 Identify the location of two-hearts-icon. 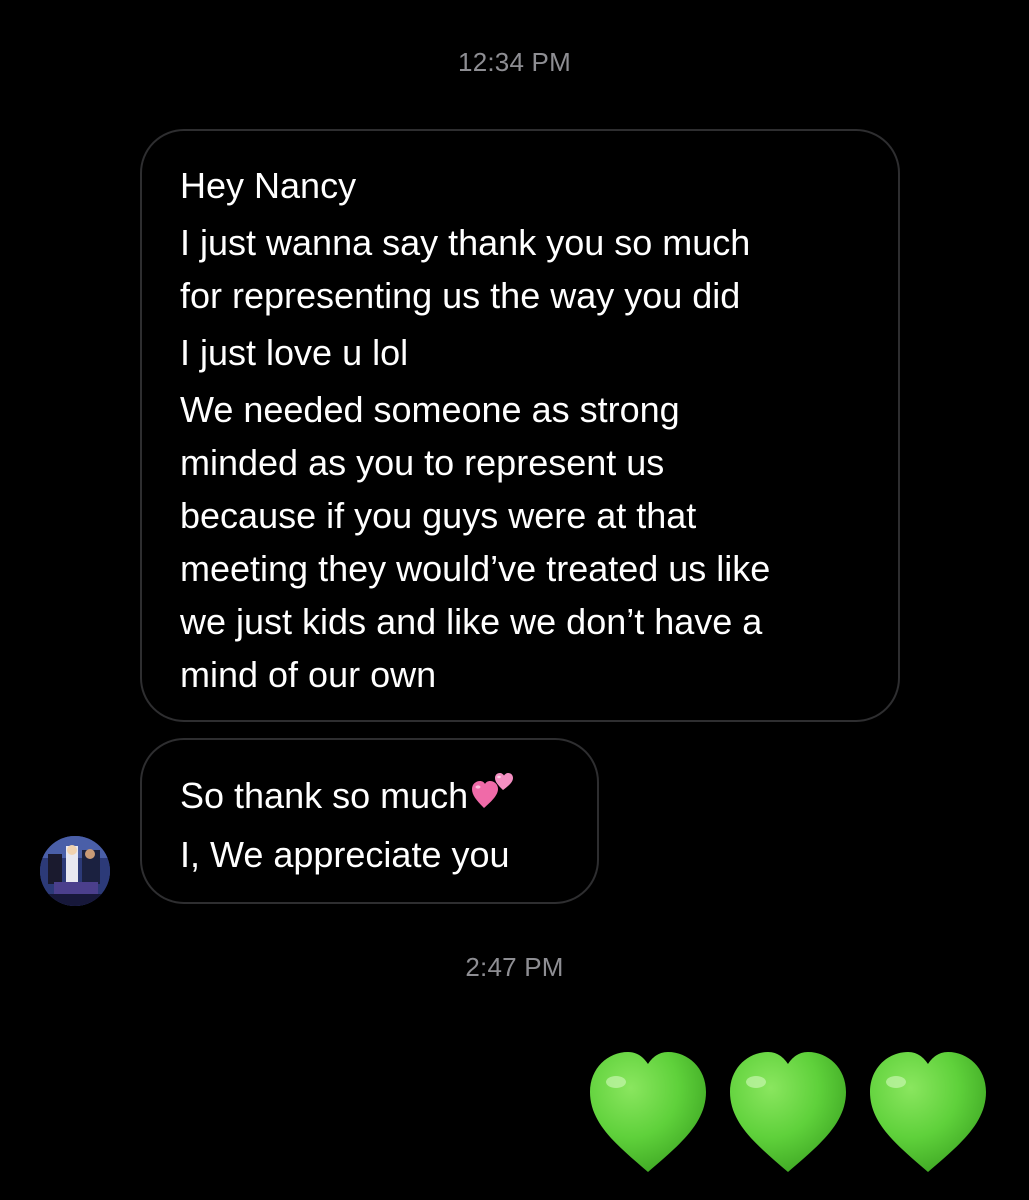
(493, 796).